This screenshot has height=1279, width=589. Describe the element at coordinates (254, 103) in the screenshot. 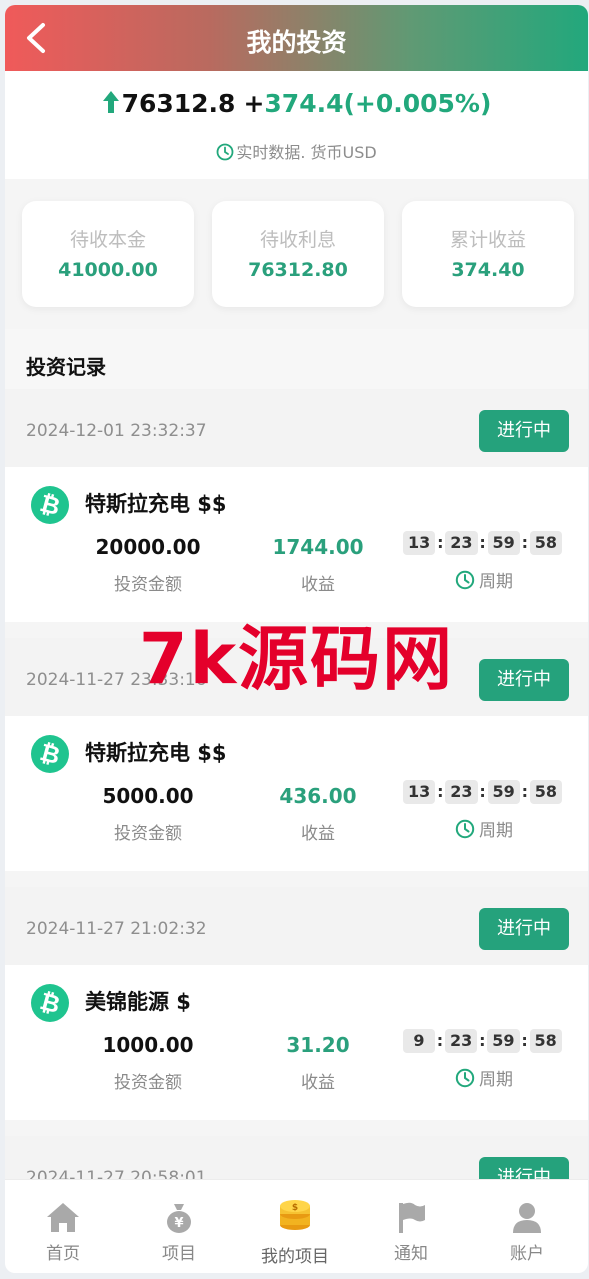

I see `summary-change-prefix: +` at that location.